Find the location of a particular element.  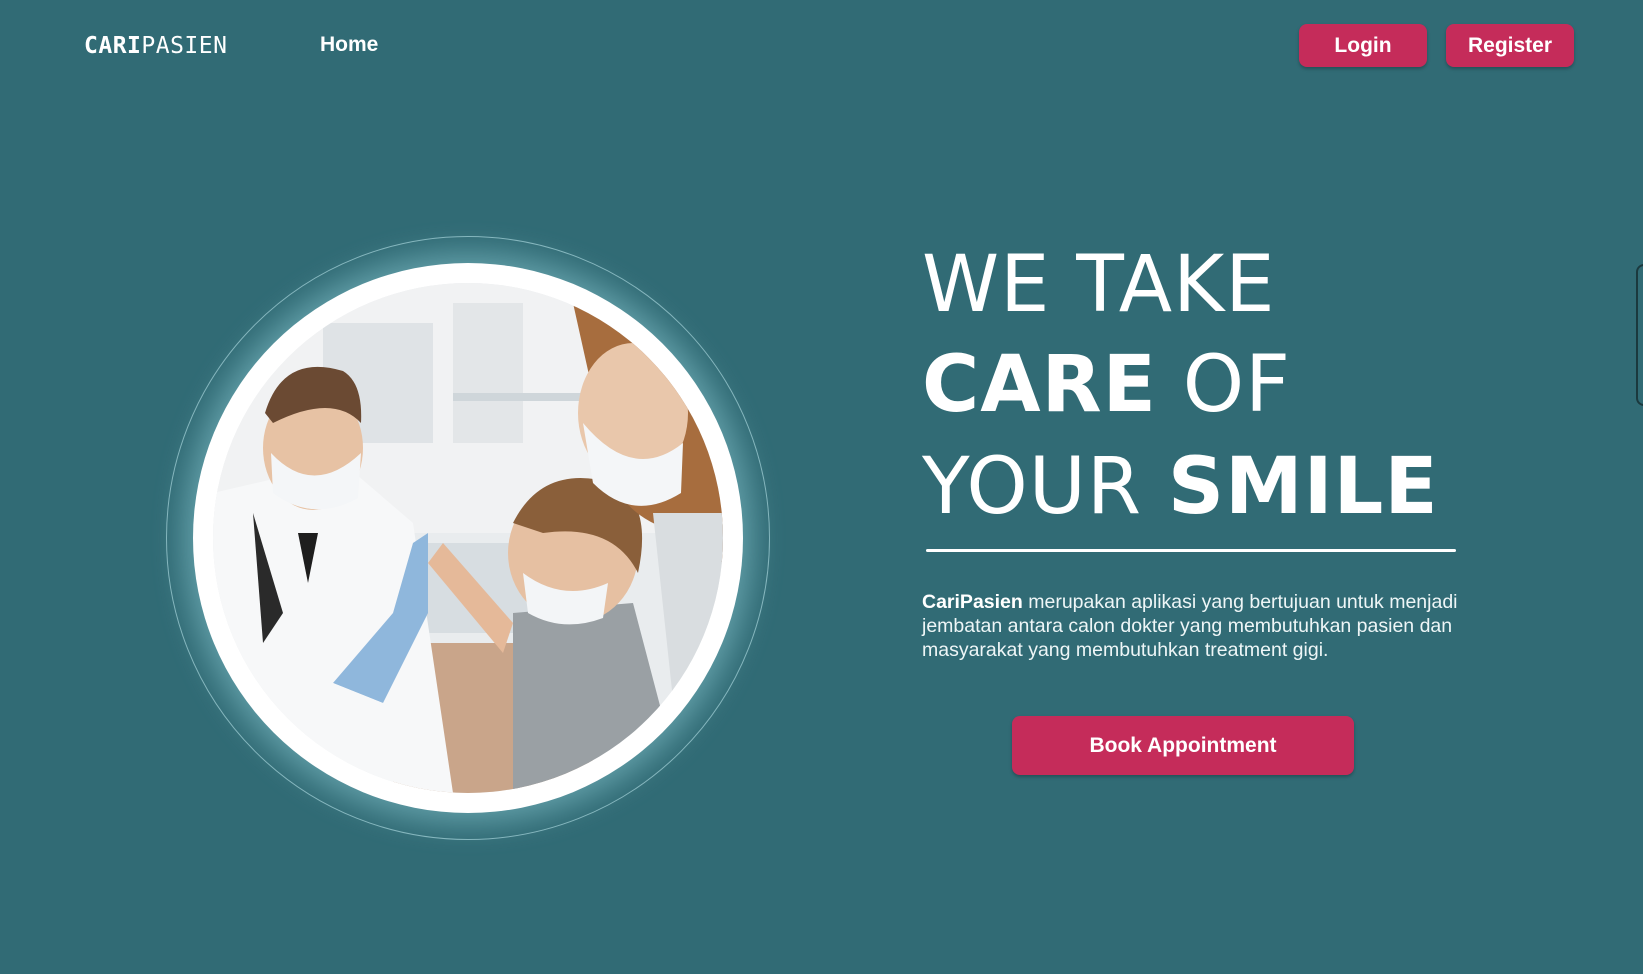

headline-care: CARE is located at coordinates (1039, 385).